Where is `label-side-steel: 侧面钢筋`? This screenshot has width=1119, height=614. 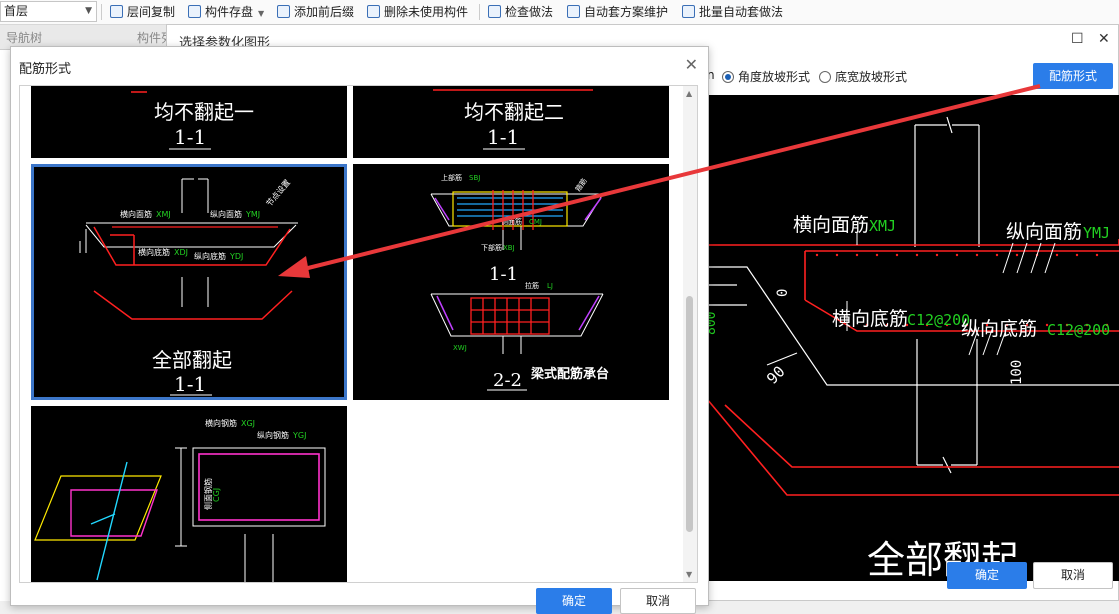 label-side-steel: 侧面钢筋 is located at coordinates (208, 494).